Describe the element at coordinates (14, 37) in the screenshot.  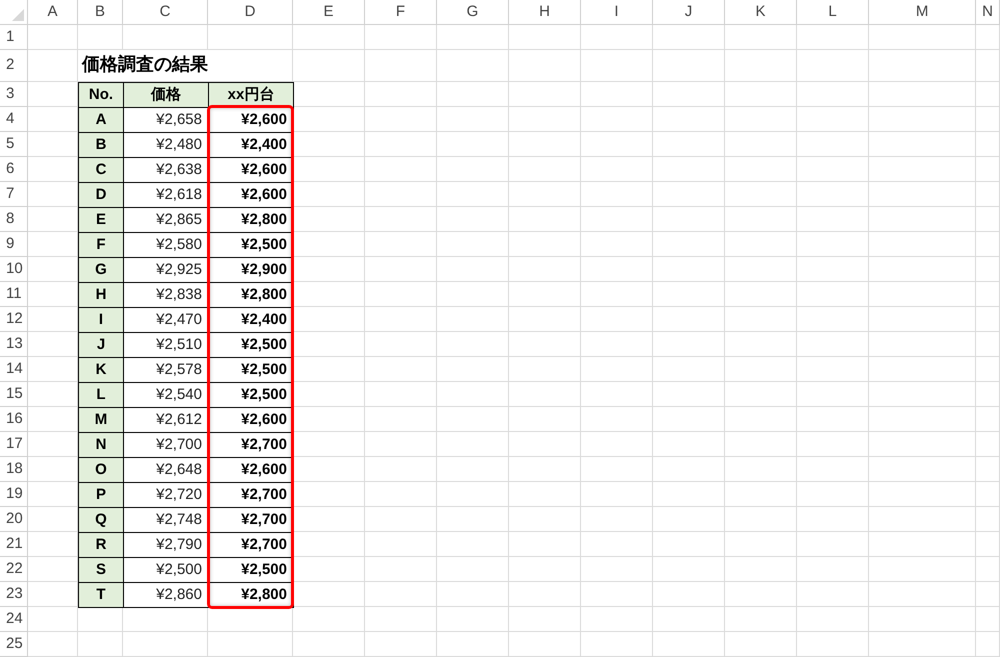
I see `row-header: 1` at that location.